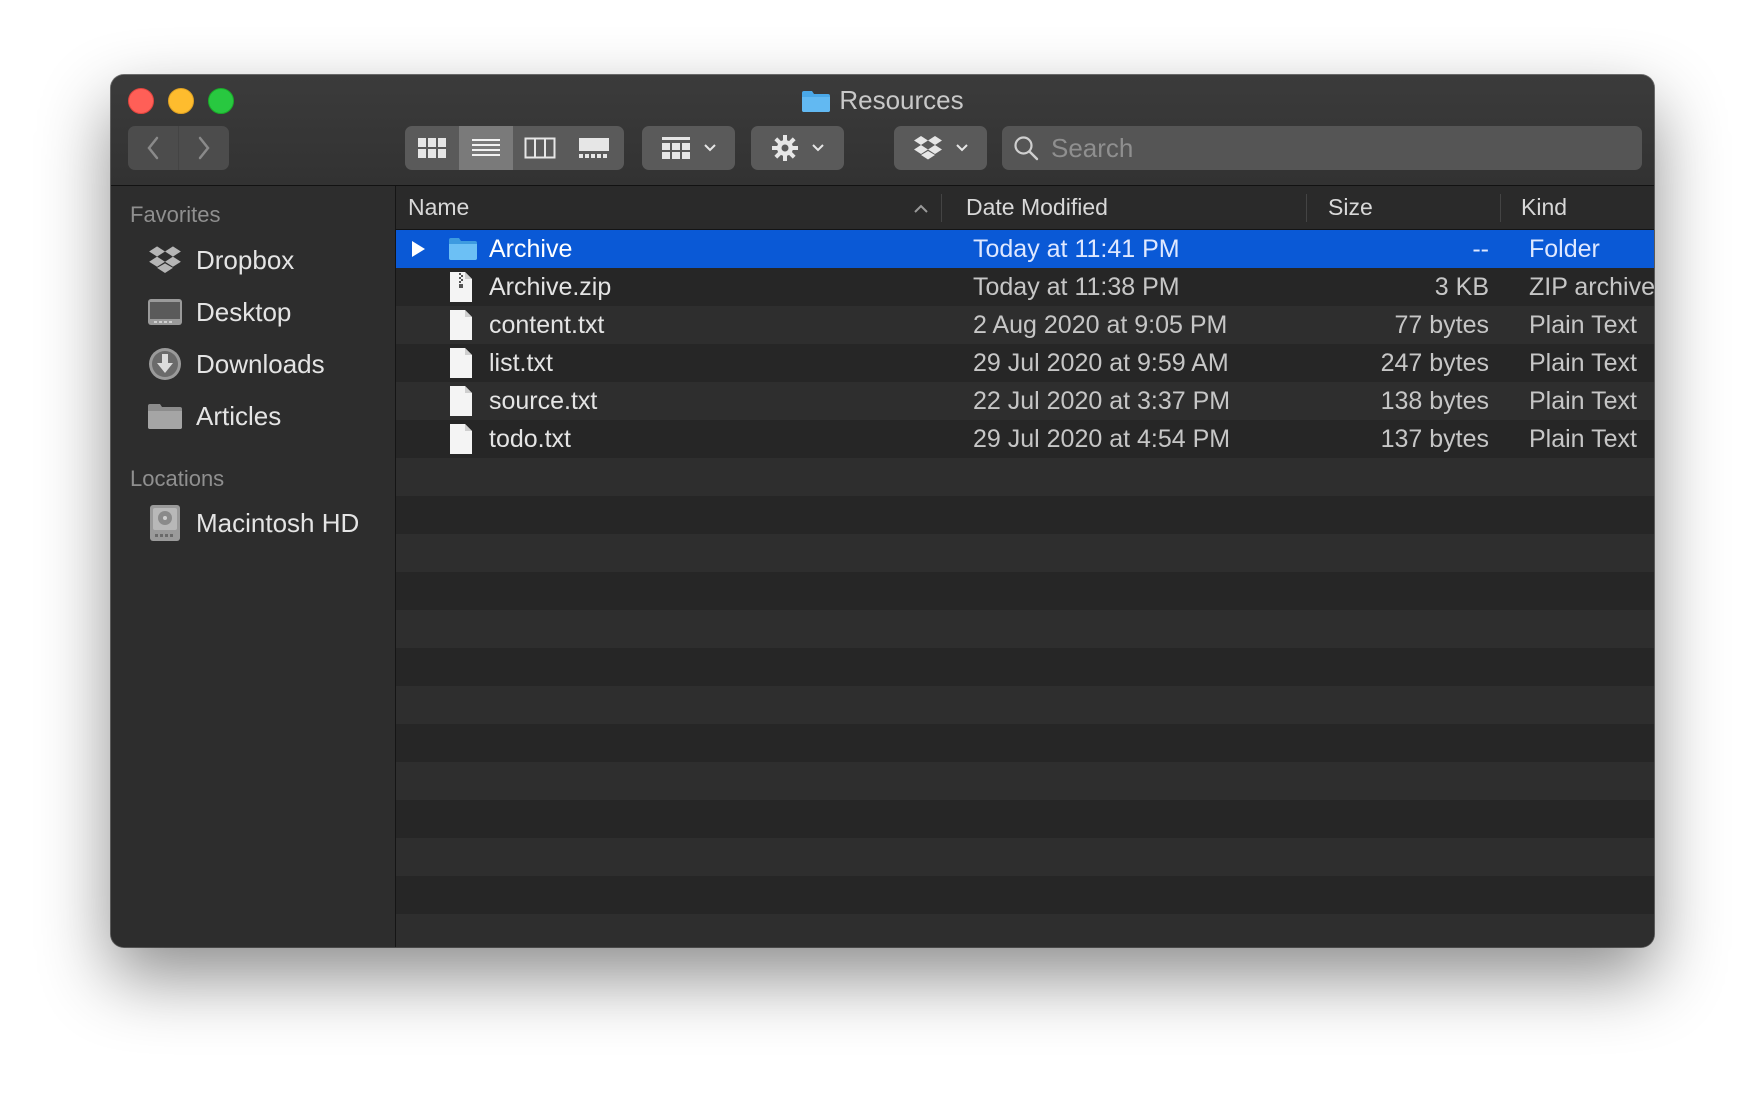  Describe the element at coordinates (1480, 249) in the screenshot. I see `file-size: --` at that location.